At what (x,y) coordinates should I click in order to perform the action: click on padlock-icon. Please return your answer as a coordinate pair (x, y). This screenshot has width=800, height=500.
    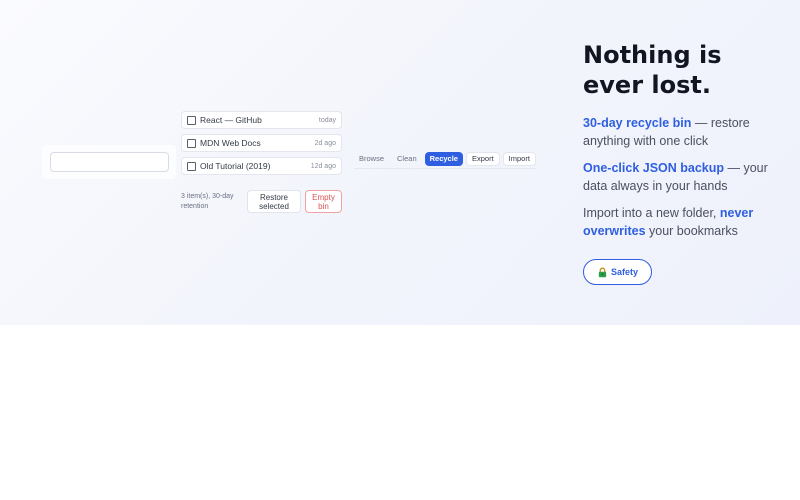
    Looking at the image, I should click on (602, 272).